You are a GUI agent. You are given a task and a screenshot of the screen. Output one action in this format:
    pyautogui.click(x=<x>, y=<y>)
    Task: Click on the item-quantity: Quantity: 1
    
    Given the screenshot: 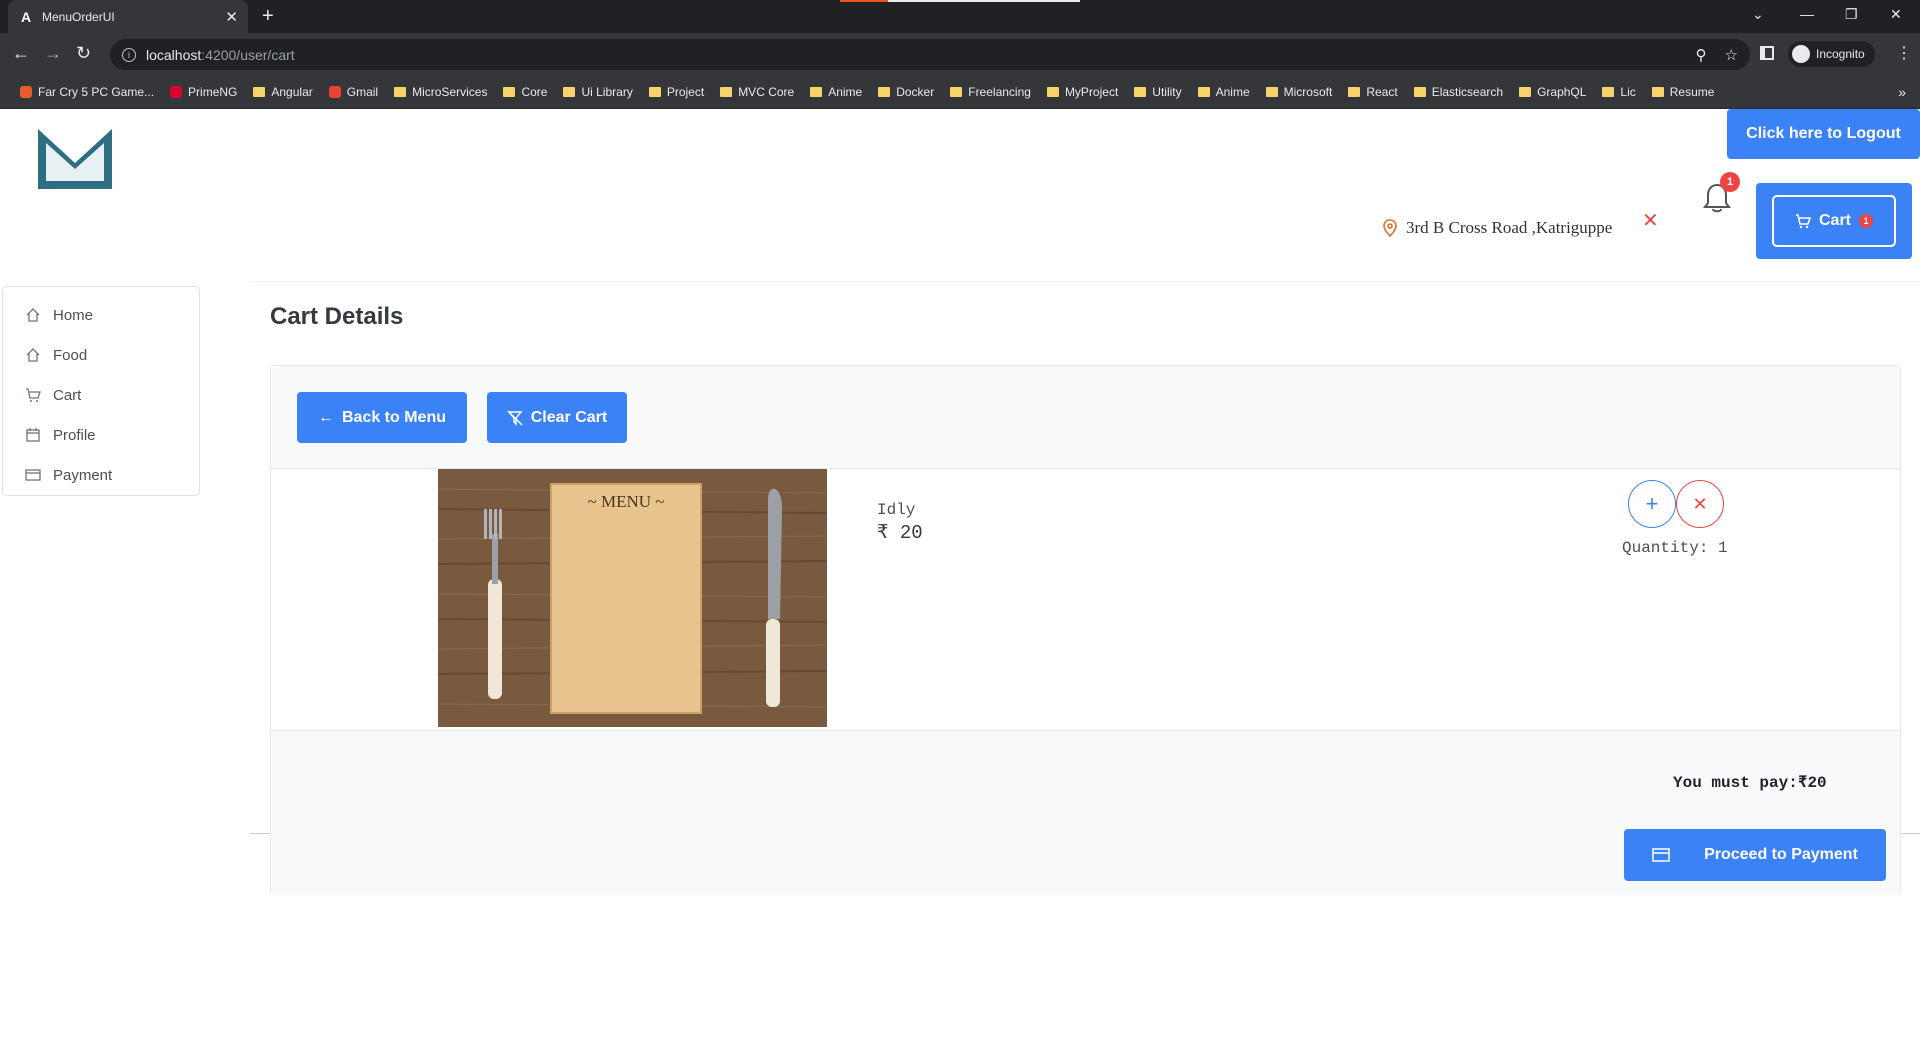 What is the action you would take?
    pyautogui.click(x=1675, y=548)
    